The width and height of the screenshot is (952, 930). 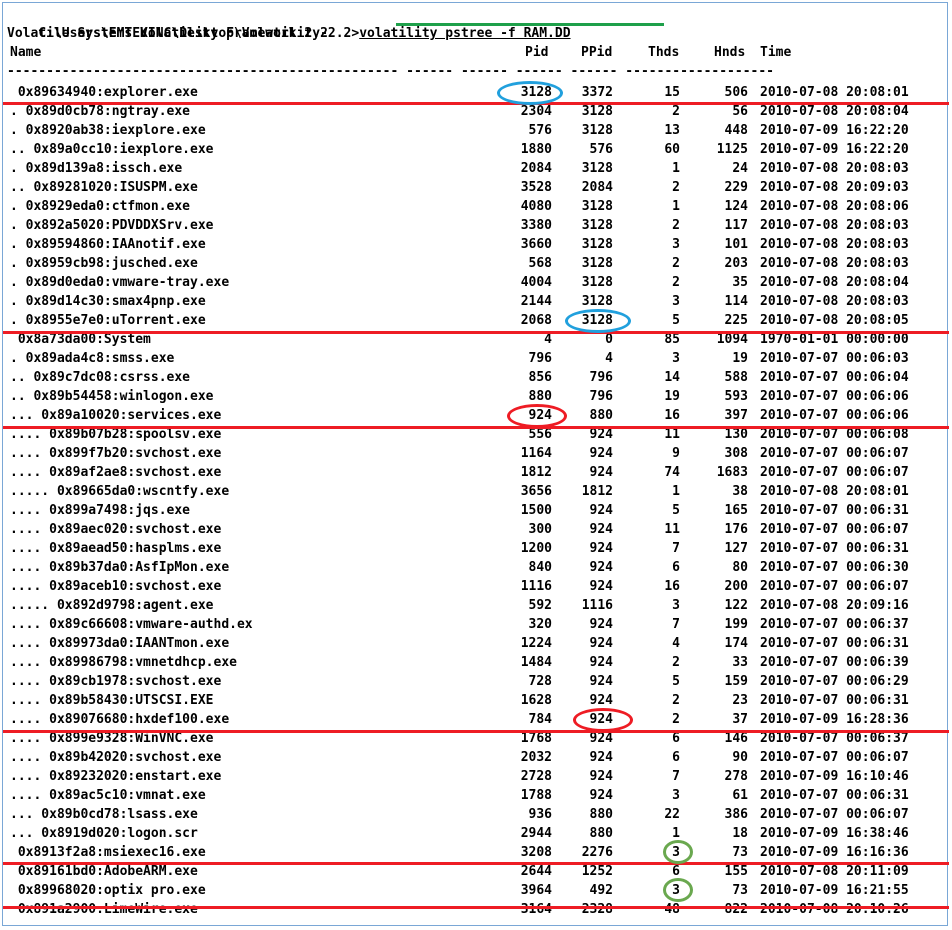 I want to click on process-name: . 0x8929eda0:ctfmon.exe, so click(x=100, y=206).